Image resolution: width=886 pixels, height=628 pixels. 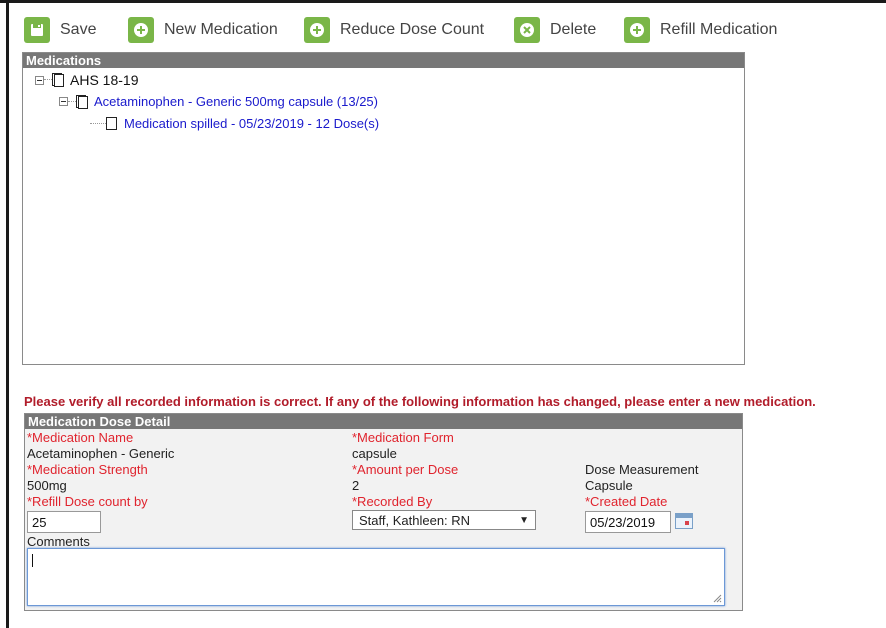 I want to click on recorded-by-select: Staff, Kathleen: RN ▼, so click(x=444, y=520).